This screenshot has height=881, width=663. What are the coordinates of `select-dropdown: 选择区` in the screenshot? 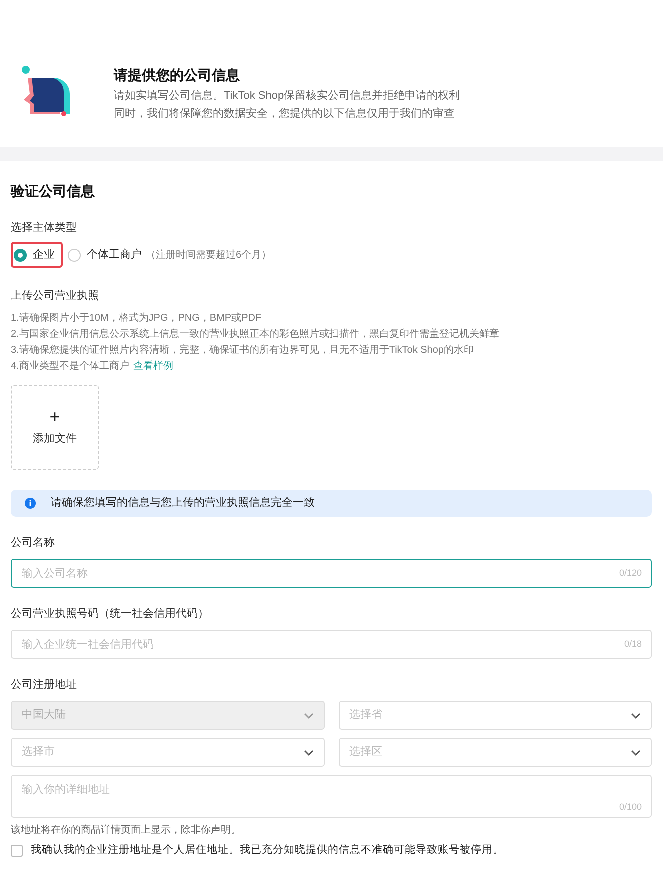 It's located at (495, 752).